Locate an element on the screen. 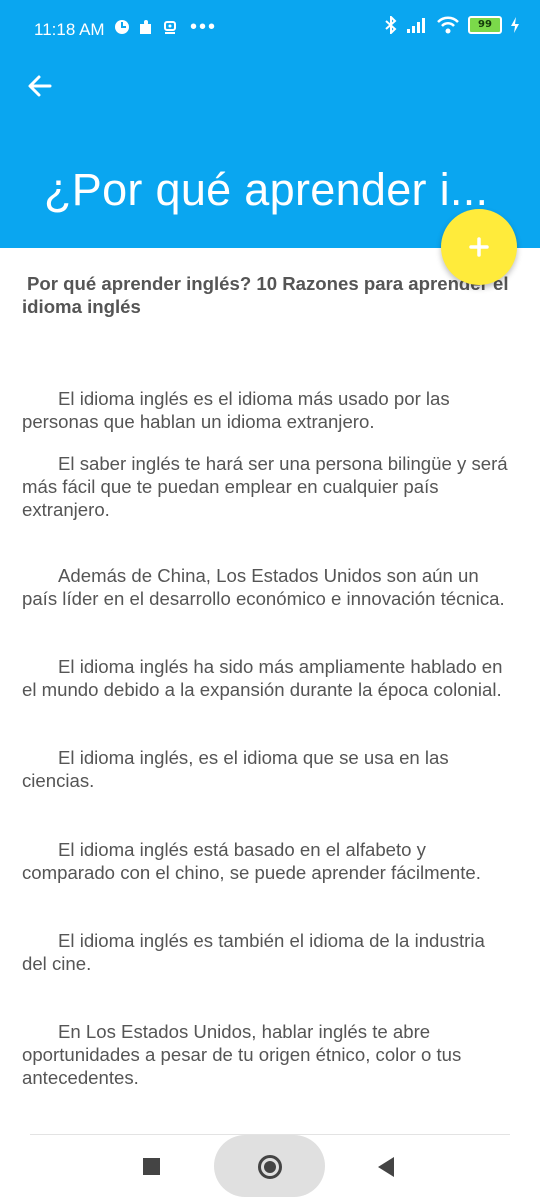  robot-icon is located at coordinates (170, 27).